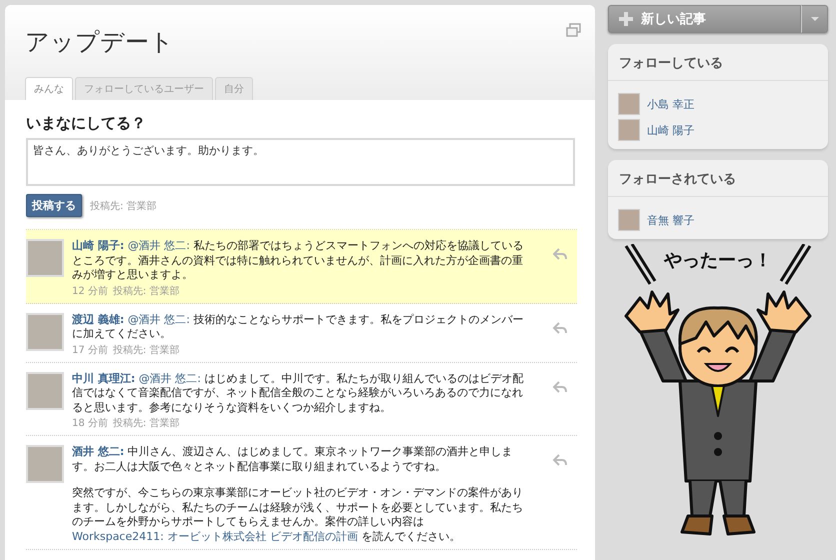 The image size is (836, 560). Describe the element at coordinates (298, 327) in the screenshot. I see `post-text: 渡辺 義雄: @酒井 悠二: 技術的なことならサポートできます。私をプロジェクトのメンバーに加えてください。` at that location.